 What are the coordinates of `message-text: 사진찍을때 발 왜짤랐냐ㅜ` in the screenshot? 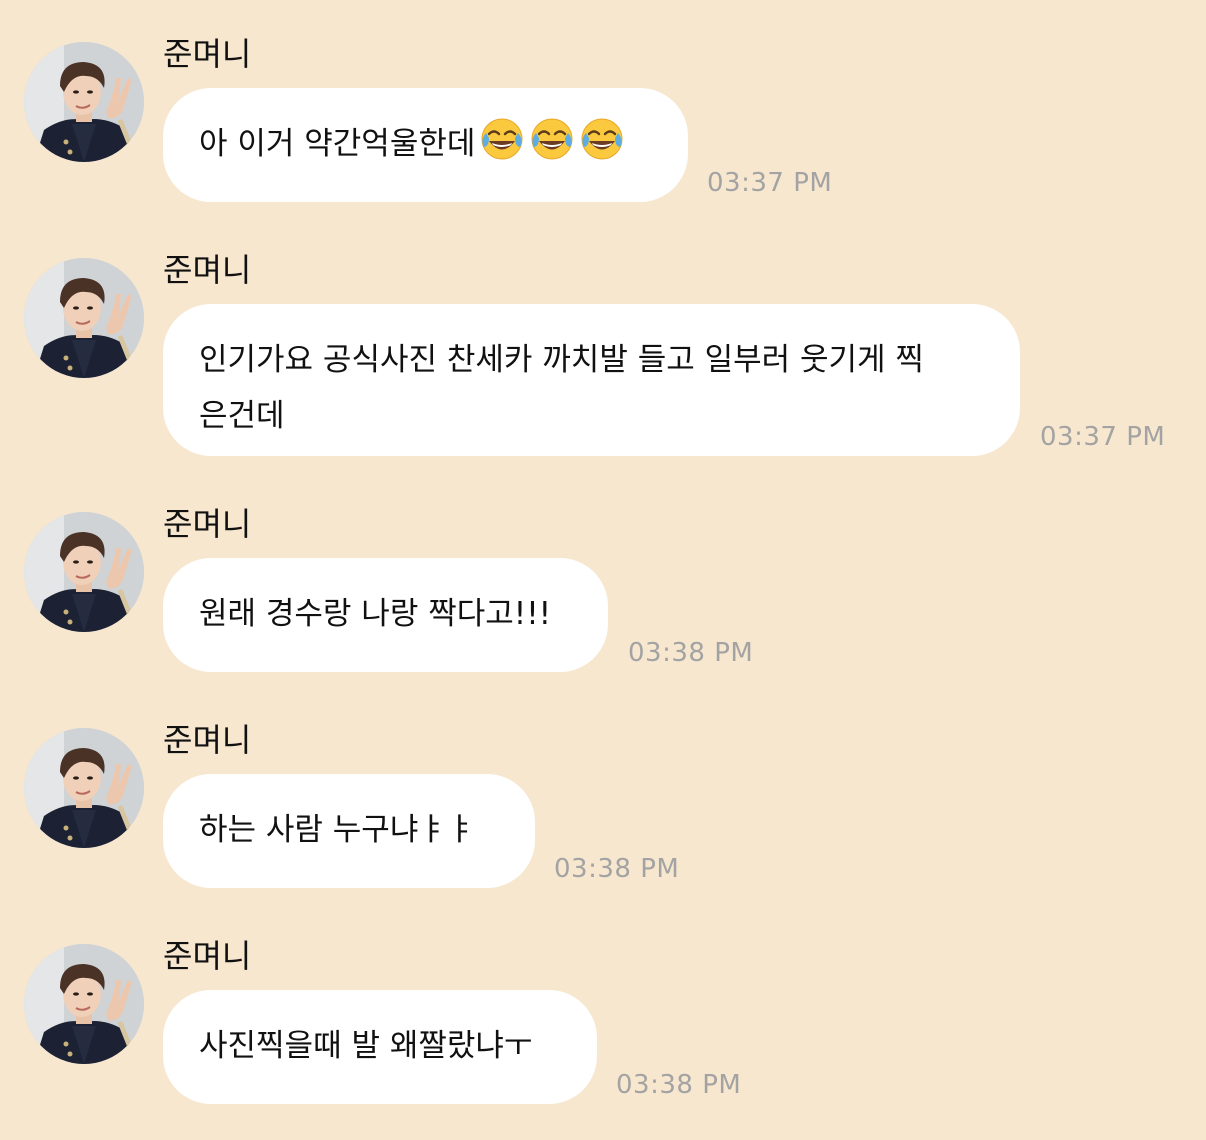 It's located at (366, 1046).